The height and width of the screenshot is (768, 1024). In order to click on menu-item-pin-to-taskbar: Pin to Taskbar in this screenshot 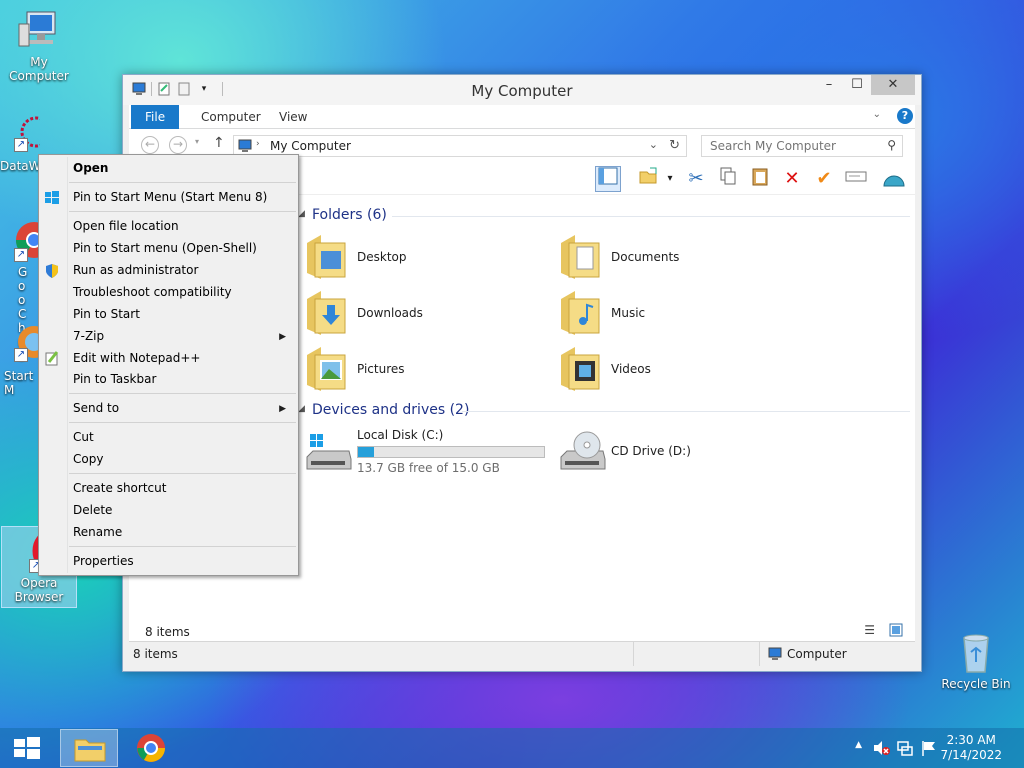, I will do `click(114, 379)`.